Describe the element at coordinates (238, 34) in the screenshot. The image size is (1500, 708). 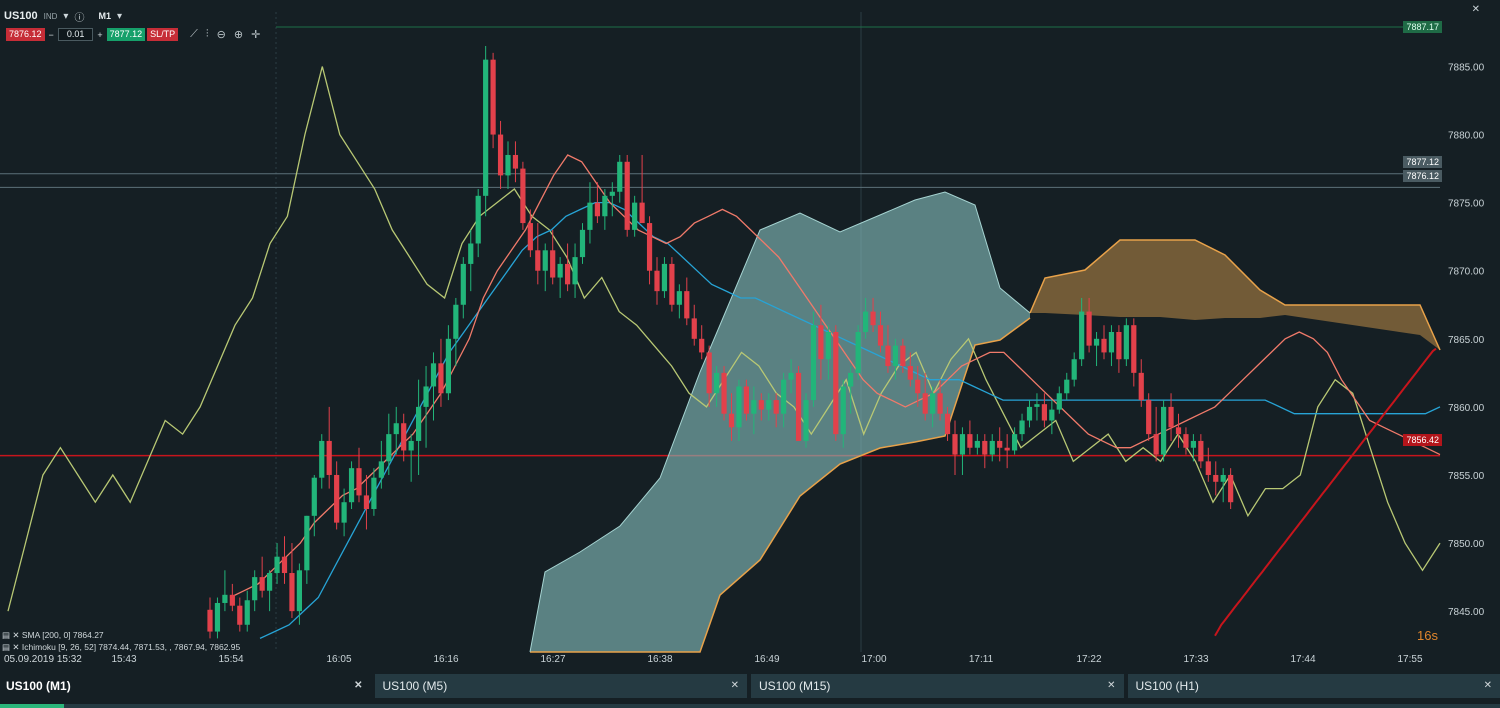
I see `zoom-in-icon: ⊕` at that location.